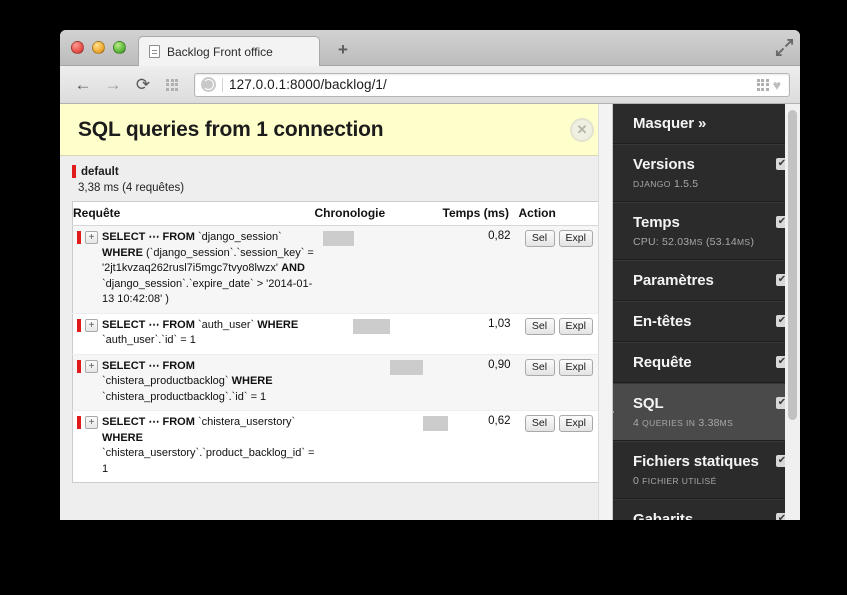 The height and width of the screenshot is (595, 847). What do you see at coordinates (706, 321) in the screenshot?
I see `sidebar-item-en-t-tes: En-têtes ✔` at bounding box center [706, 321].